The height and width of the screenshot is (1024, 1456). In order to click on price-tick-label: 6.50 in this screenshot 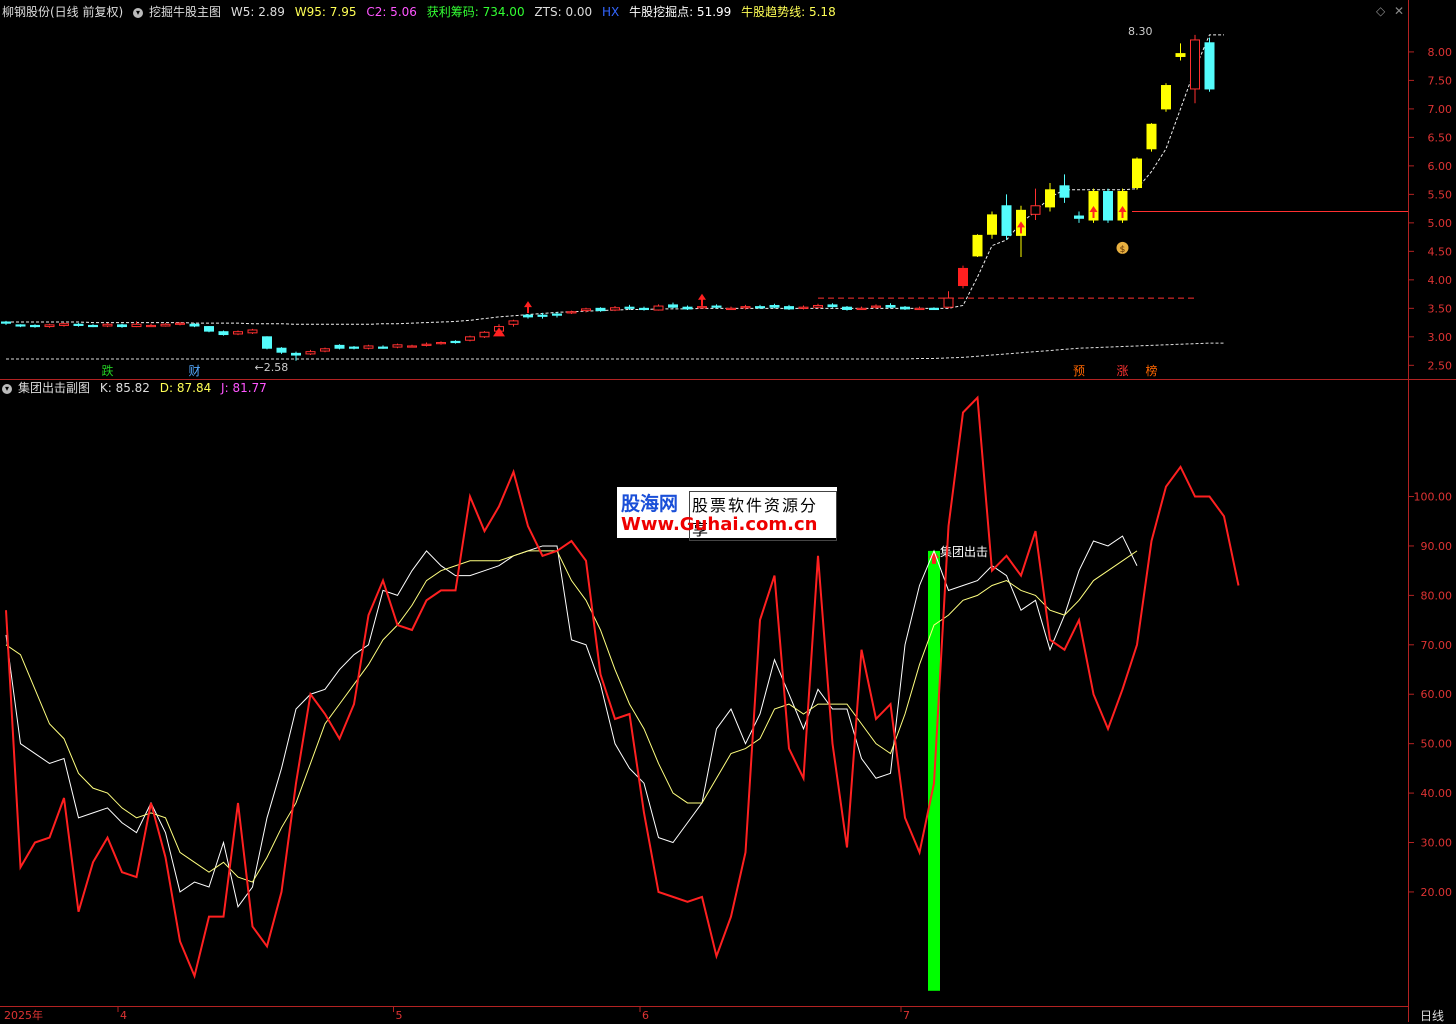, I will do `click(1440, 137)`.